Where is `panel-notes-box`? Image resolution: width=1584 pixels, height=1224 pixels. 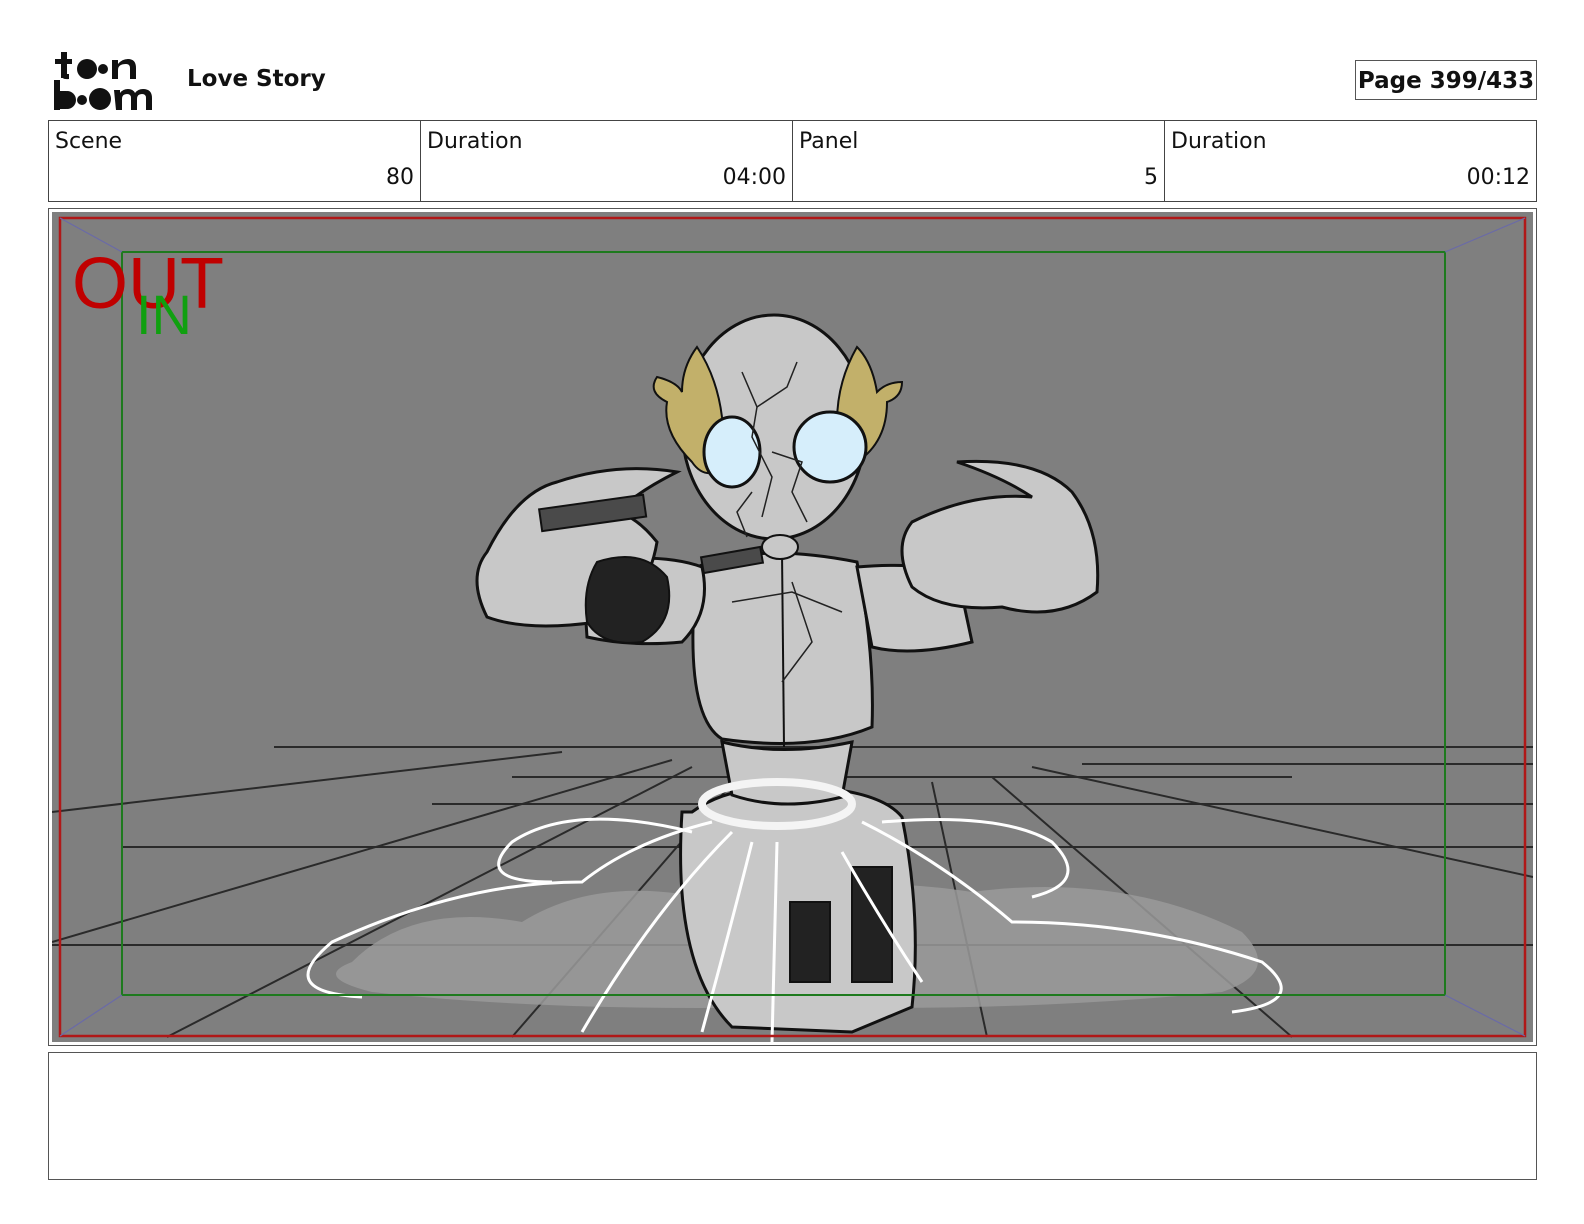
panel-notes-box is located at coordinates (792, 1116).